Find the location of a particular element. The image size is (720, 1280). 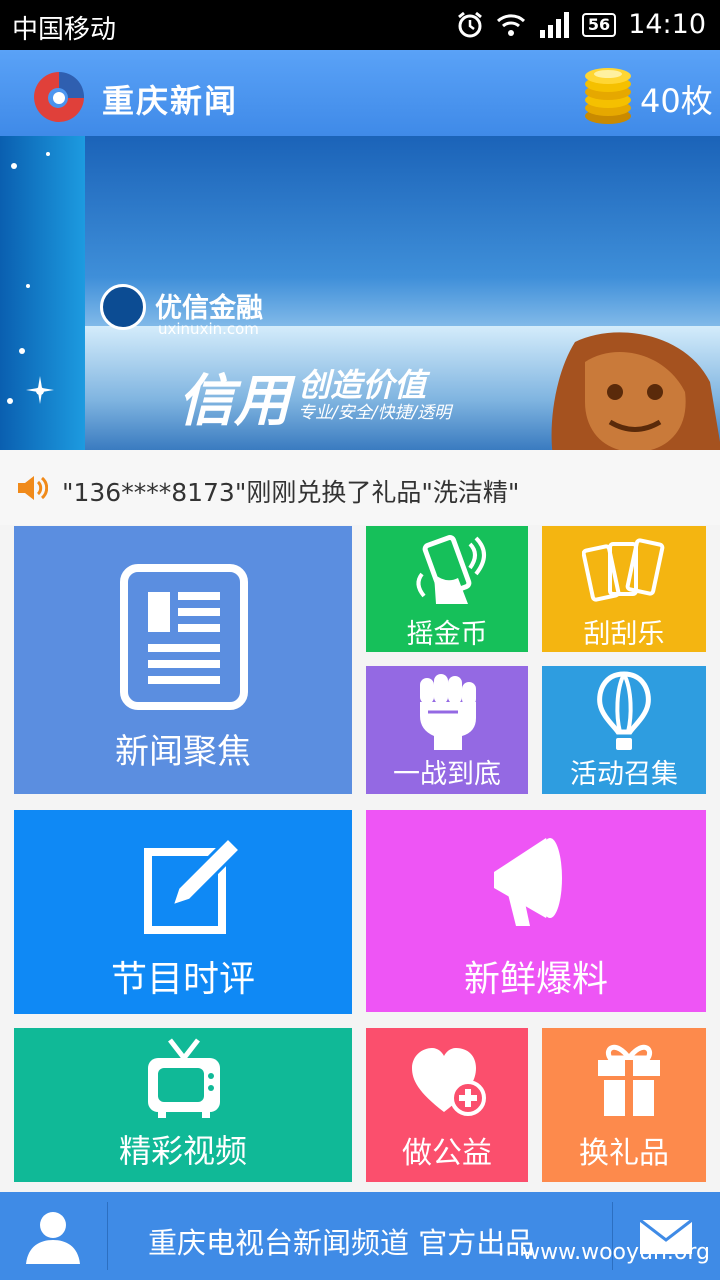

app-header: 重庆新闻 40枚 is located at coordinates (360, 93).